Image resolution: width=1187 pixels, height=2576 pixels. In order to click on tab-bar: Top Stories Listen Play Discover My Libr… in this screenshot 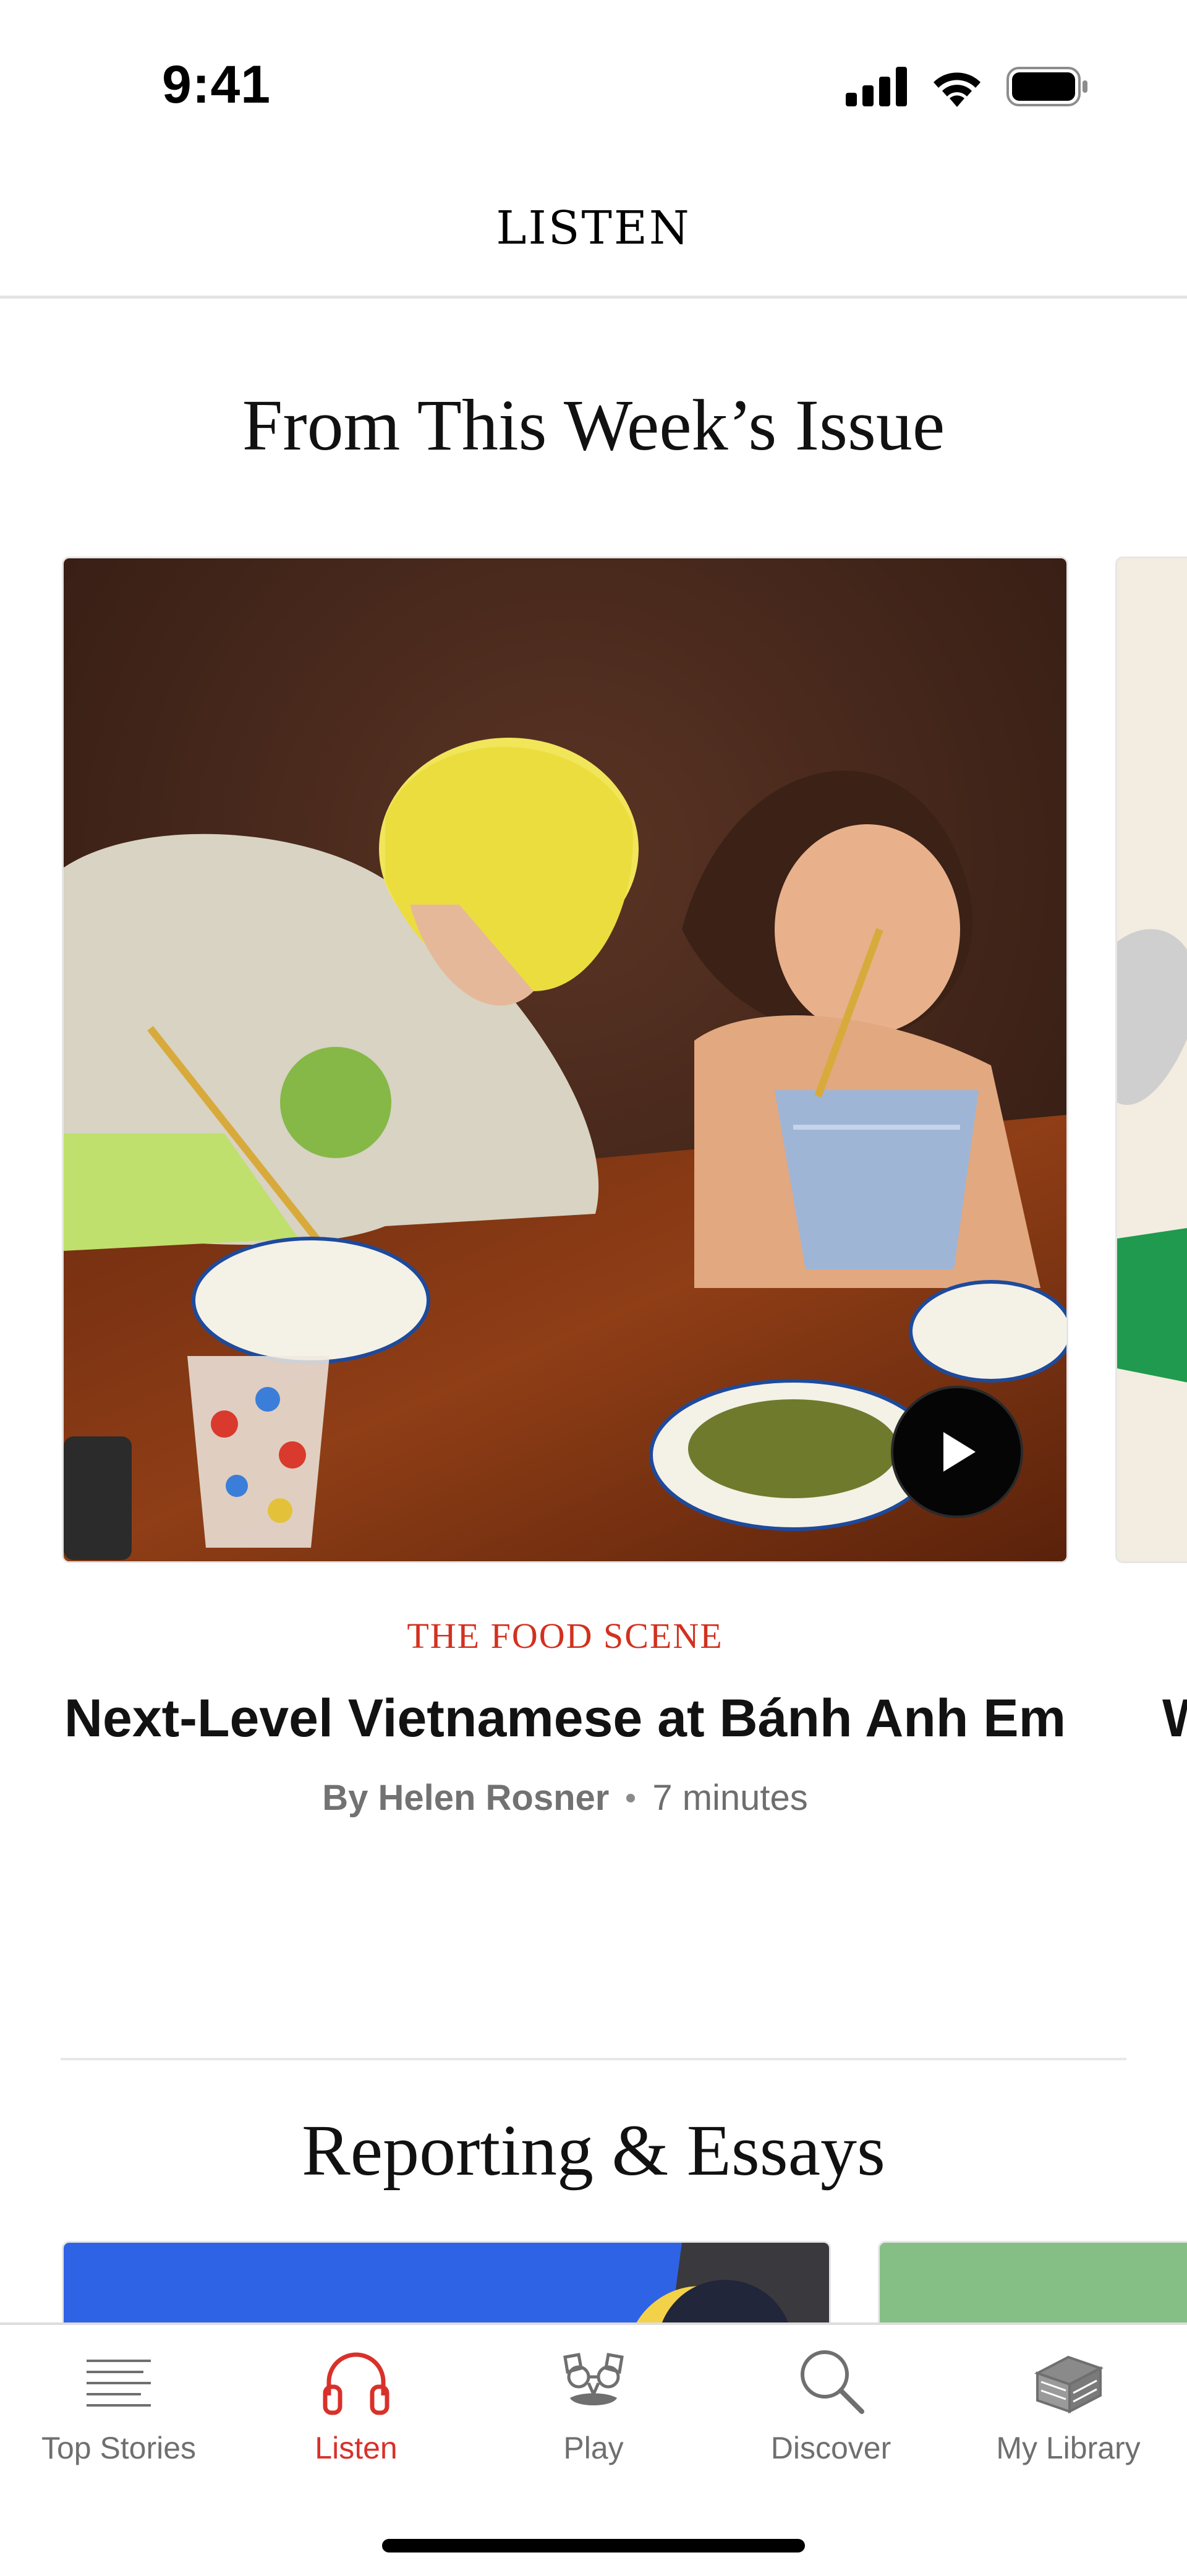, I will do `click(593, 2449)`.